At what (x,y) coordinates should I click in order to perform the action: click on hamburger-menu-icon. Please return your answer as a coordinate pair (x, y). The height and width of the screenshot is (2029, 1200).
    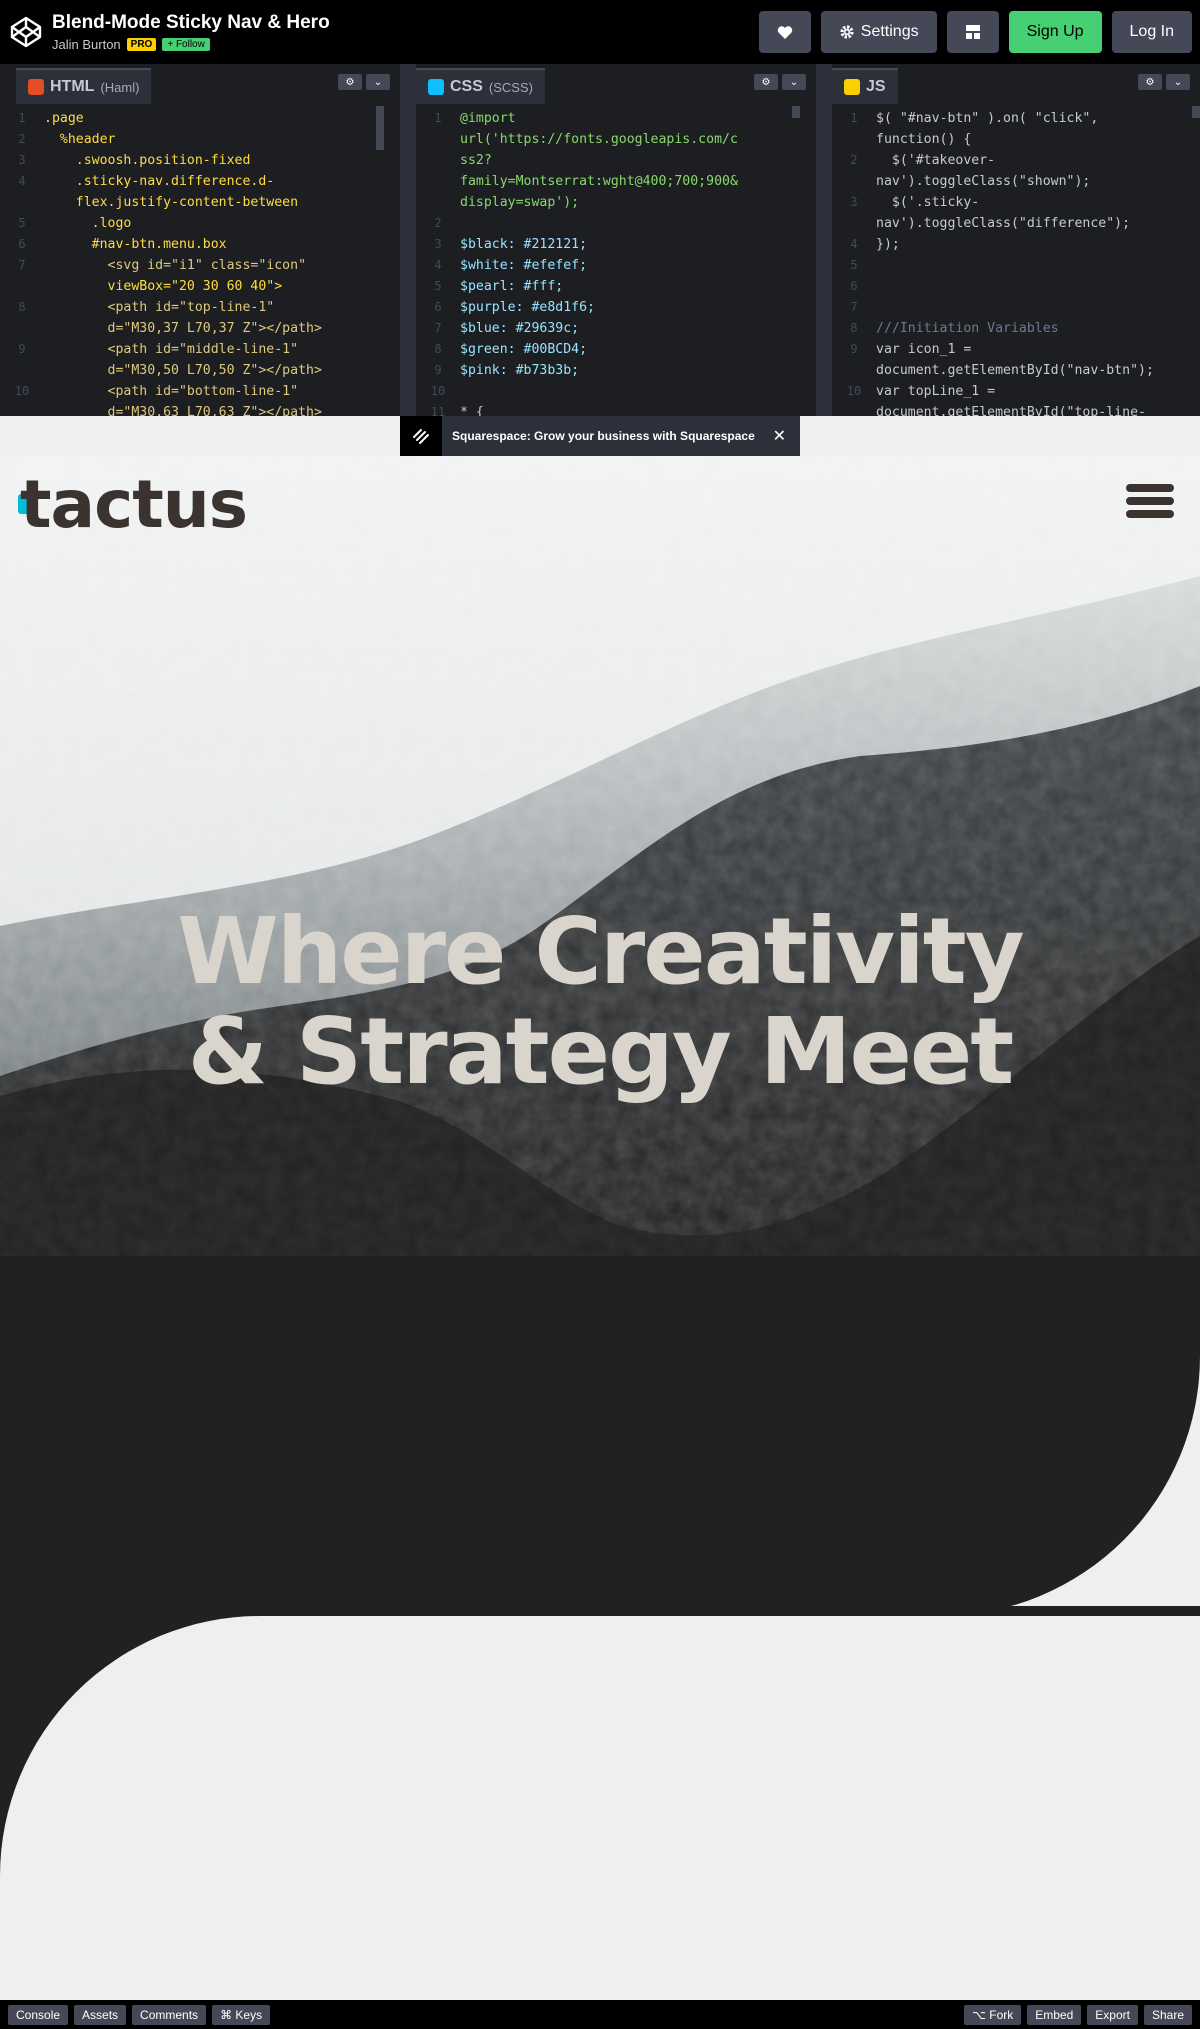
    Looking at the image, I should click on (1150, 501).